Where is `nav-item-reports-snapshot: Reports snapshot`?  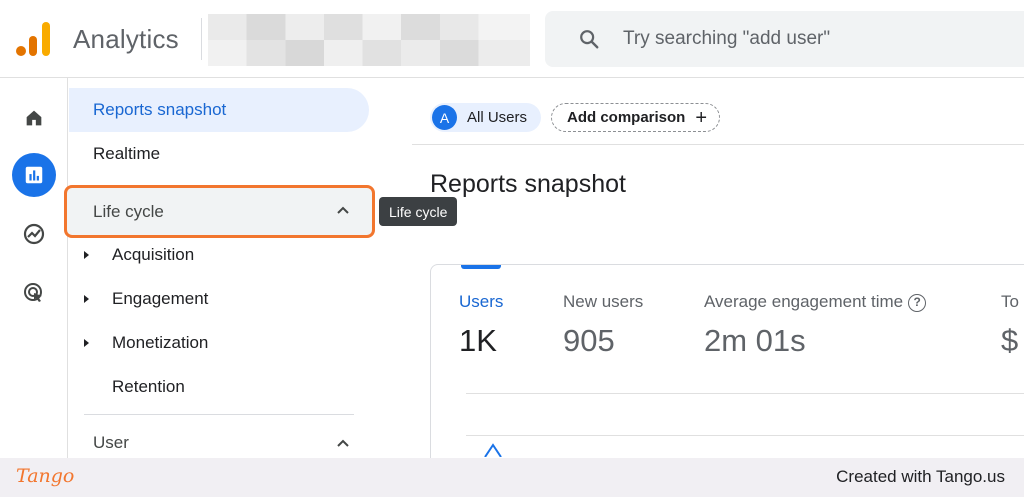
nav-item-reports-snapshot: Reports snapshot is located at coordinates (219, 110).